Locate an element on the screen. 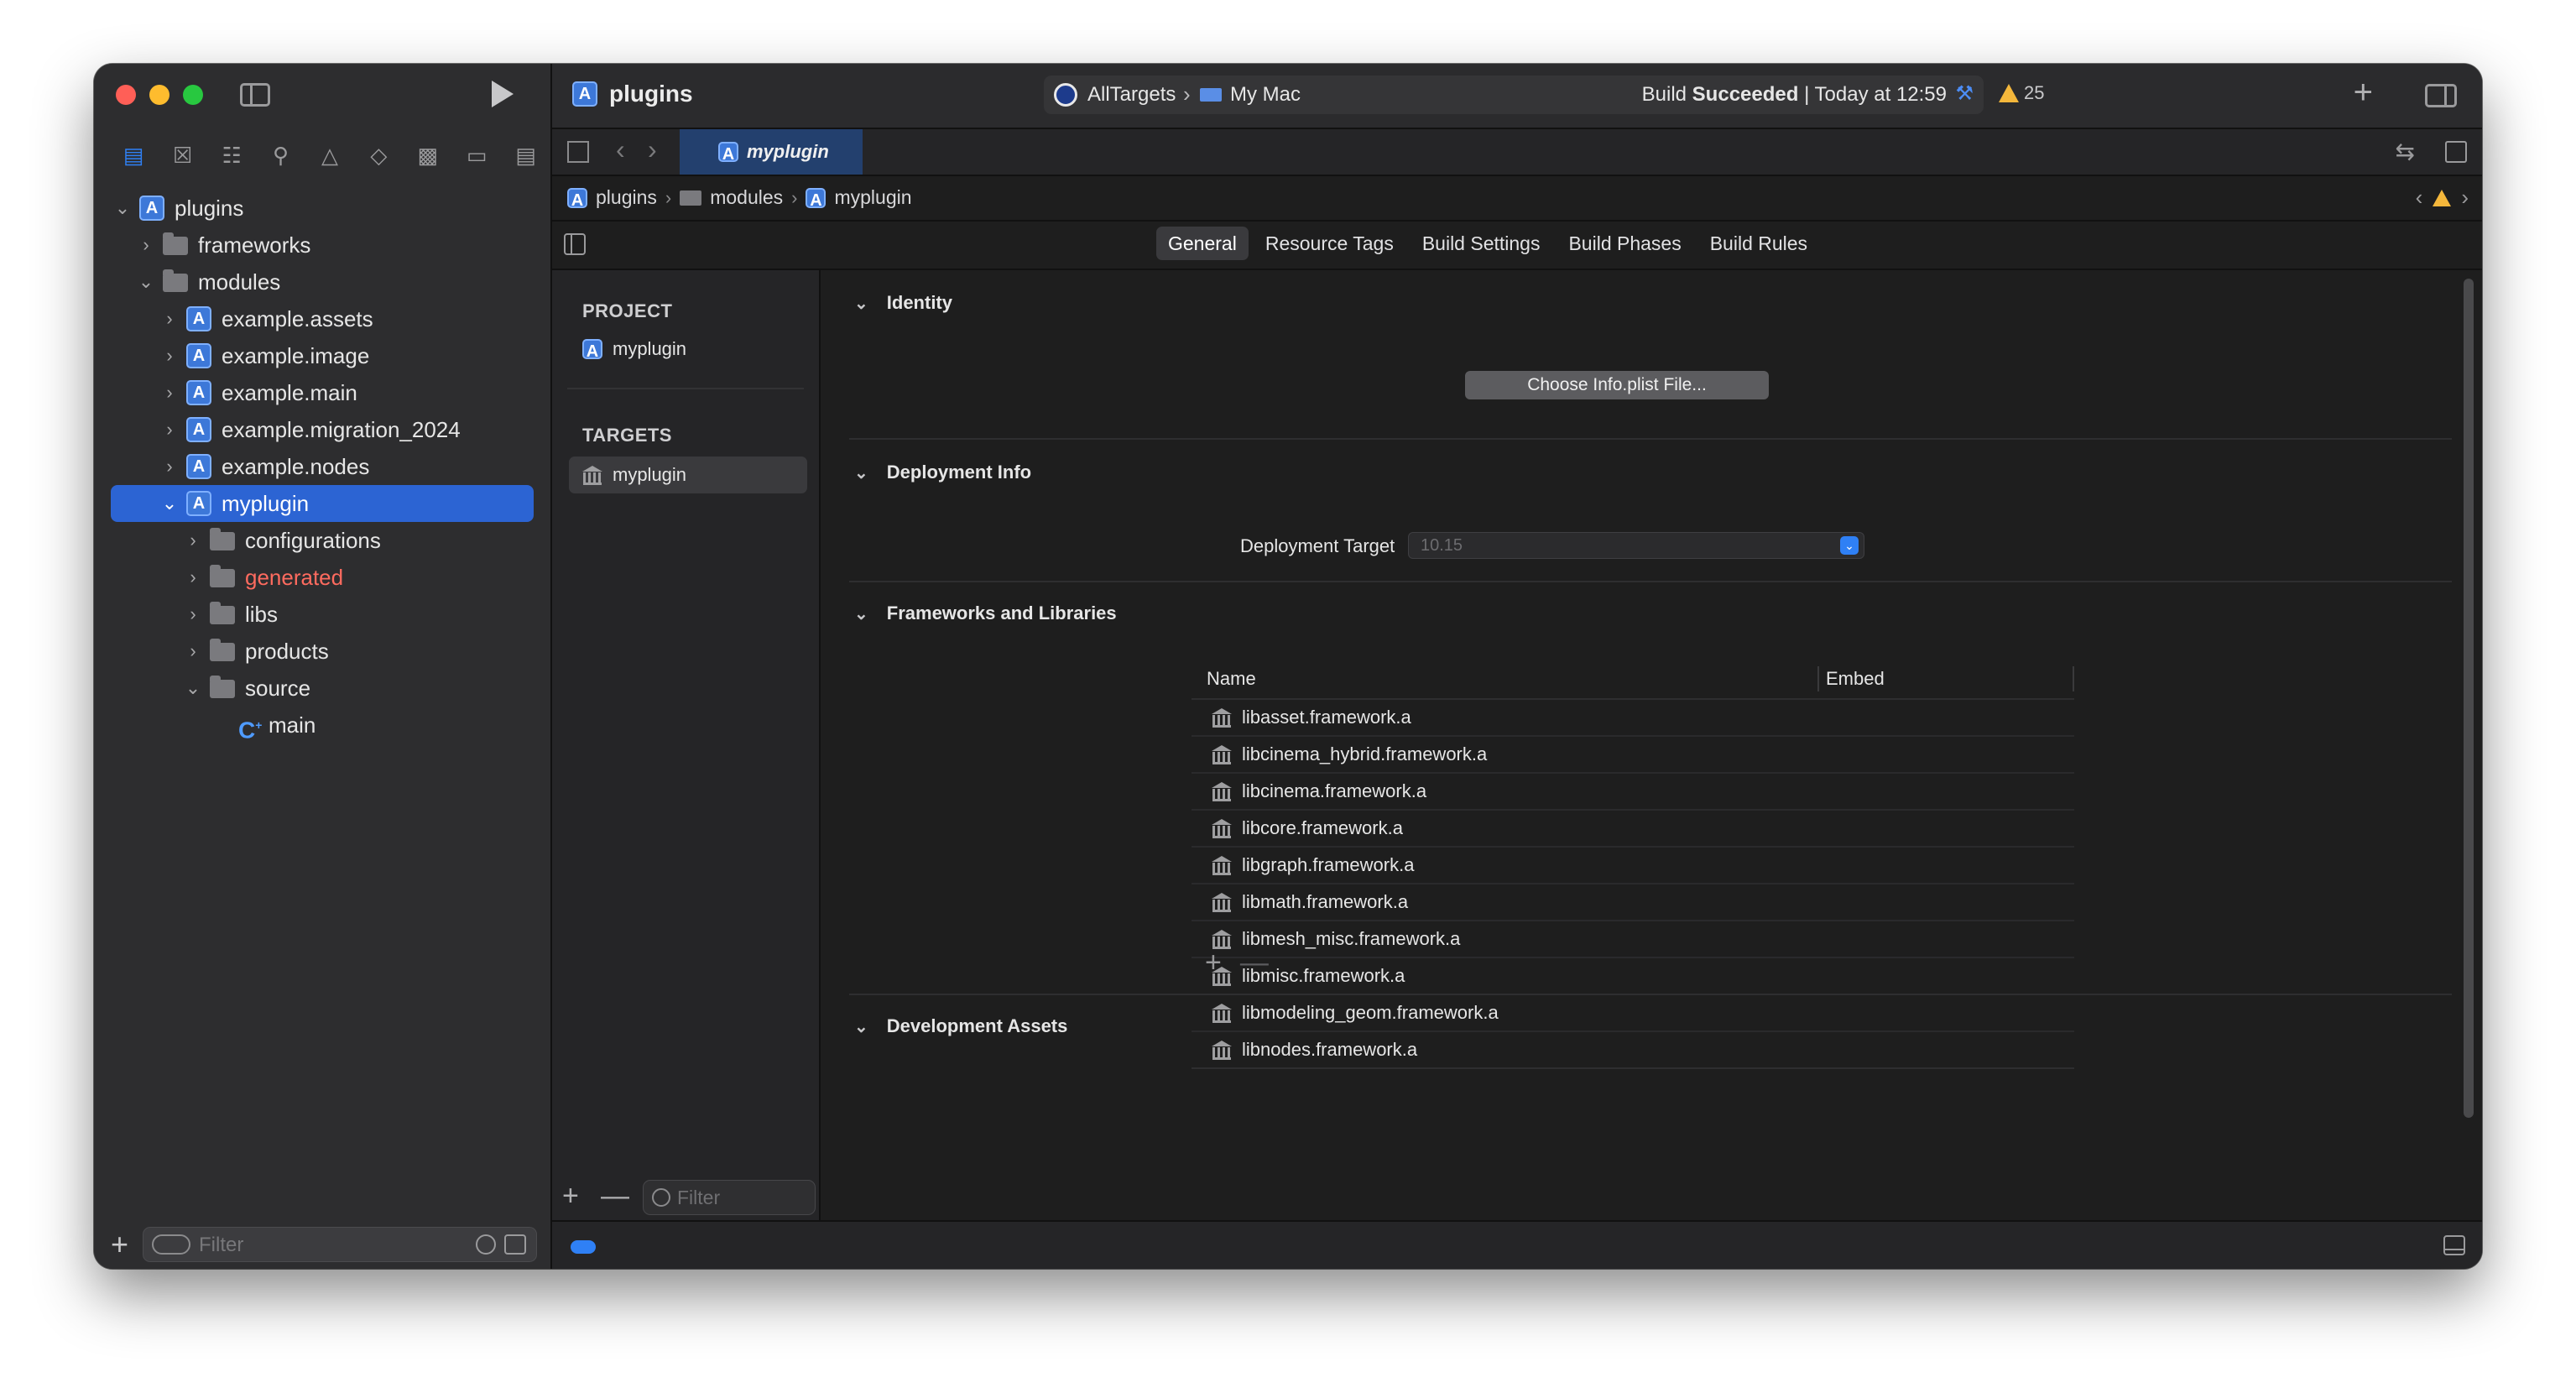  project-navigator-icon: ▤ is located at coordinates (133, 155).